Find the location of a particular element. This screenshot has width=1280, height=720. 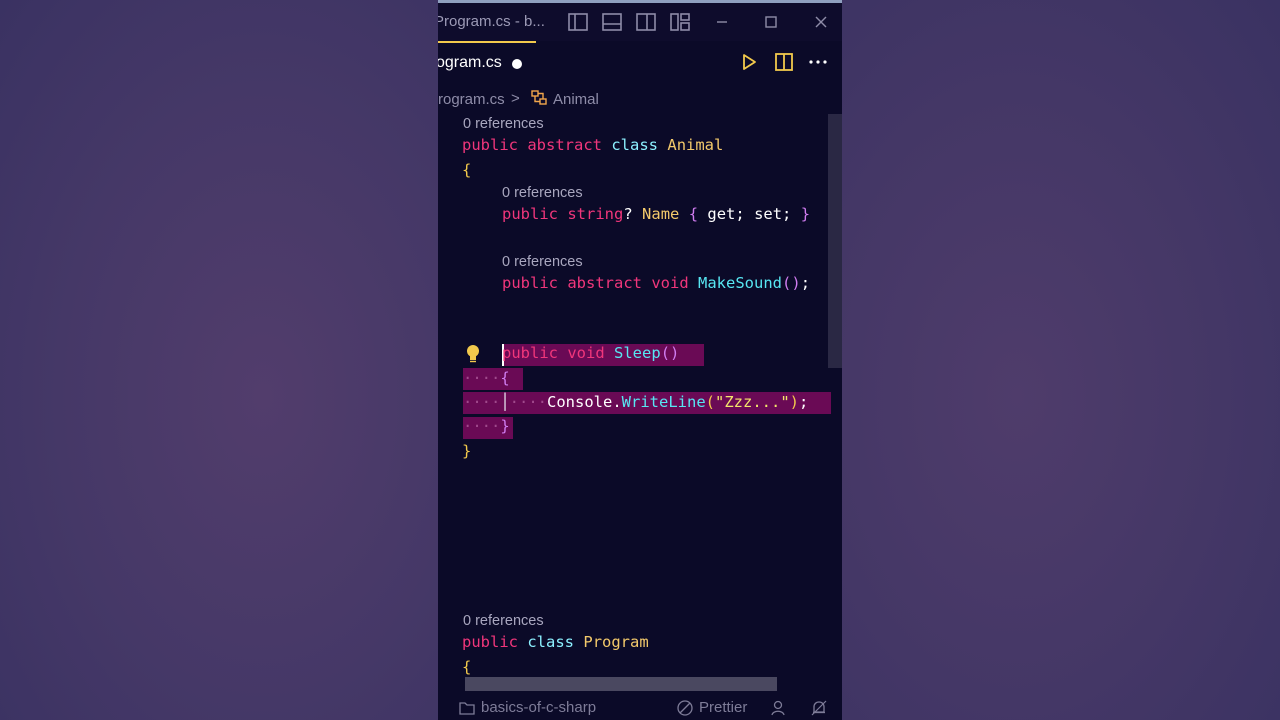

method-name: MakeSound is located at coordinates (740, 283).